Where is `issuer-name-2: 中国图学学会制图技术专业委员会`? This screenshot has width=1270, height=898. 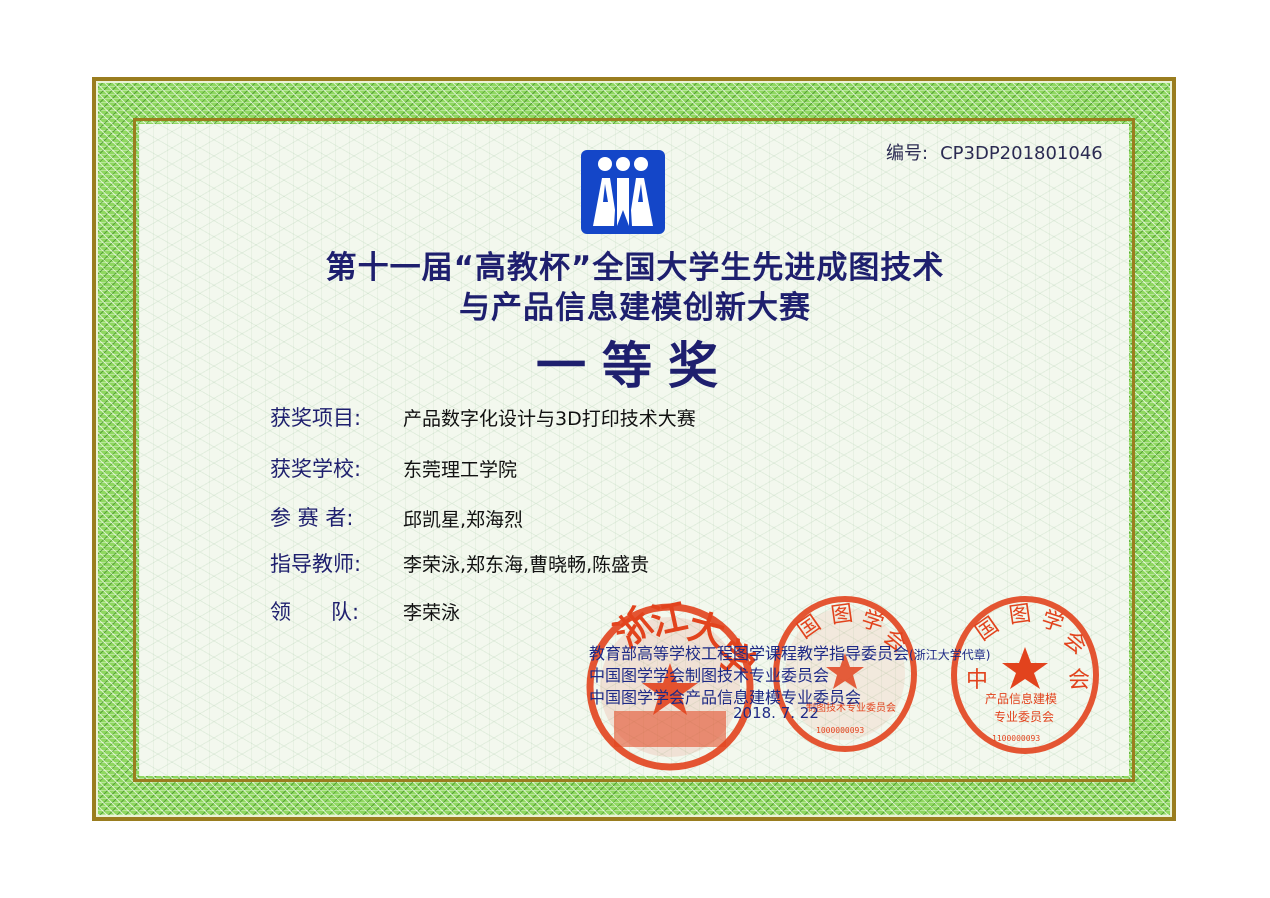
issuer-name-2: 中国图学学会制图技术专业委员会 is located at coordinates (709, 675).